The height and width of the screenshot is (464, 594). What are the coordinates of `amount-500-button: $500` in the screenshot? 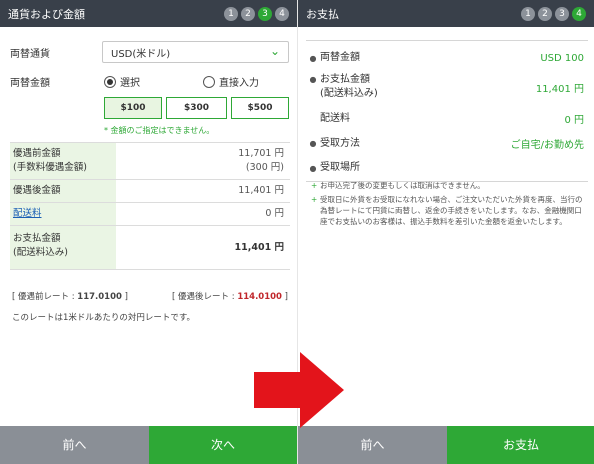 It's located at (260, 108).